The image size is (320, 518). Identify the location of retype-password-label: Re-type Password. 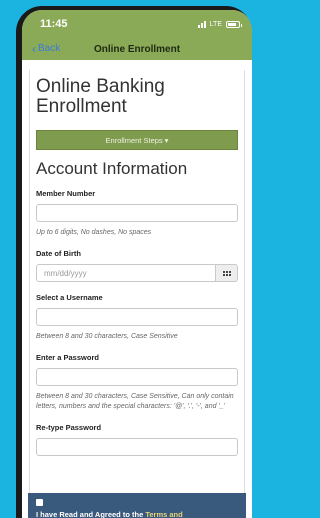
(69, 427).